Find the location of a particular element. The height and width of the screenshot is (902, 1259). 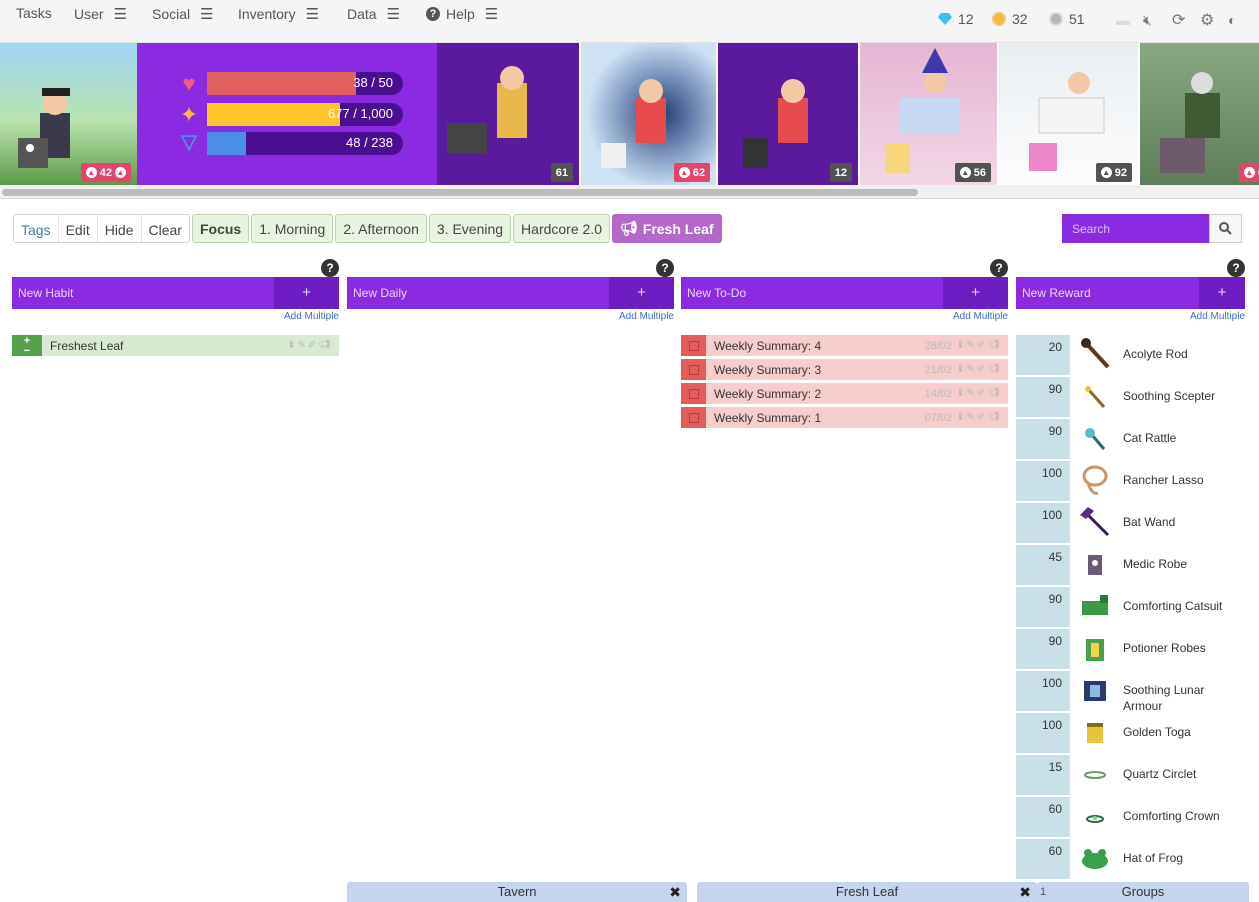

health-bar: ♥ 38 / 50 is located at coordinates (307, 83).